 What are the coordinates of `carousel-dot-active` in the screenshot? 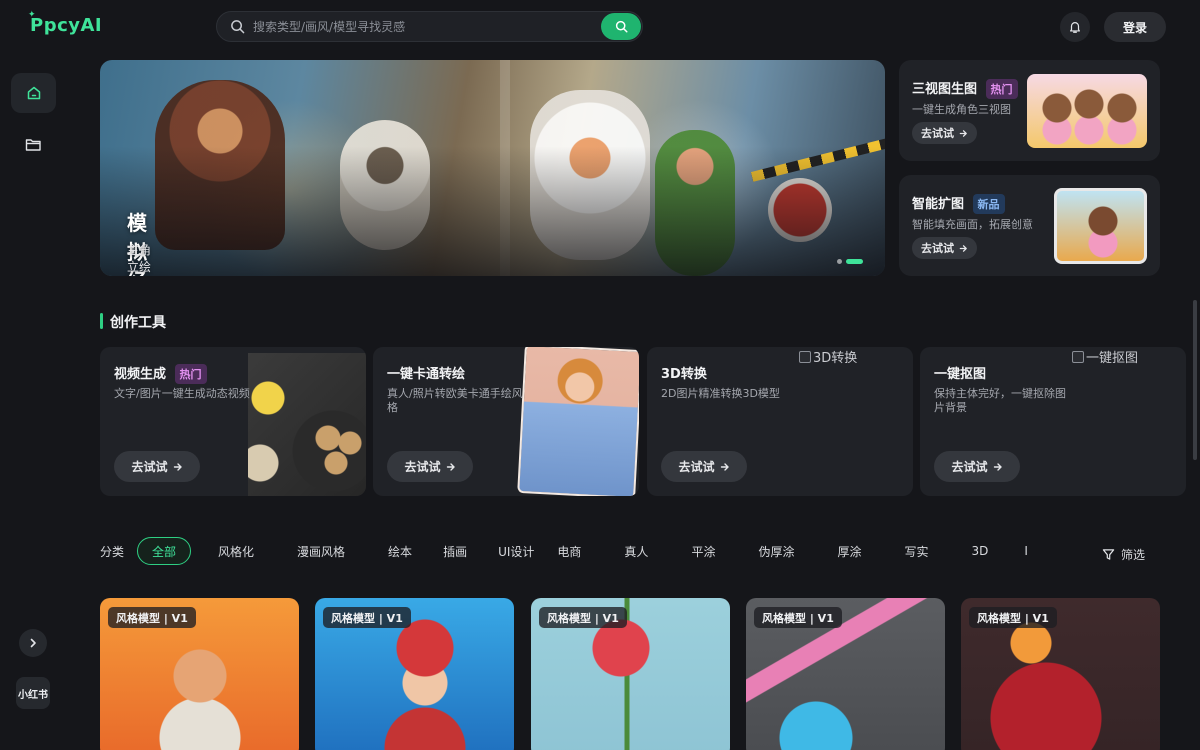 It's located at (854, 261).